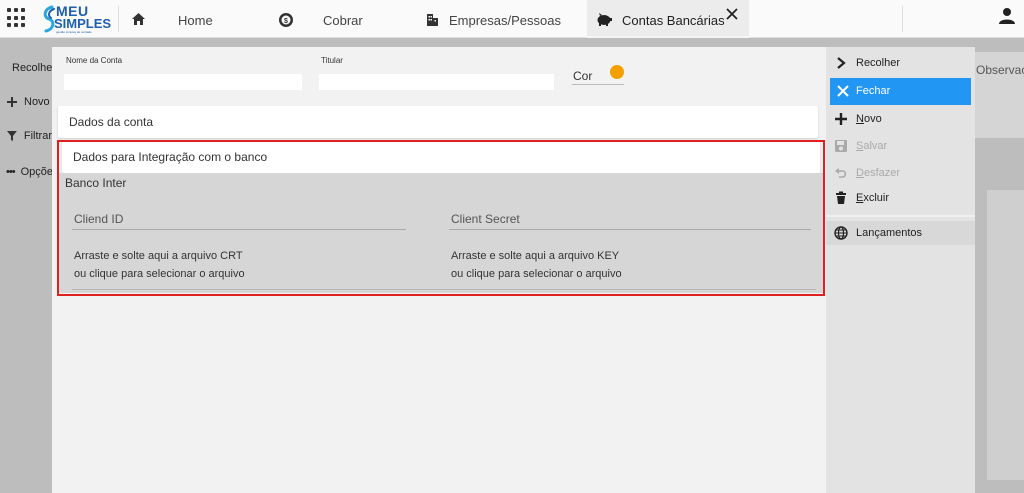 This screenshot has width=1024, height=493. I want to click on close-label: Fechar, so click(873, 91).